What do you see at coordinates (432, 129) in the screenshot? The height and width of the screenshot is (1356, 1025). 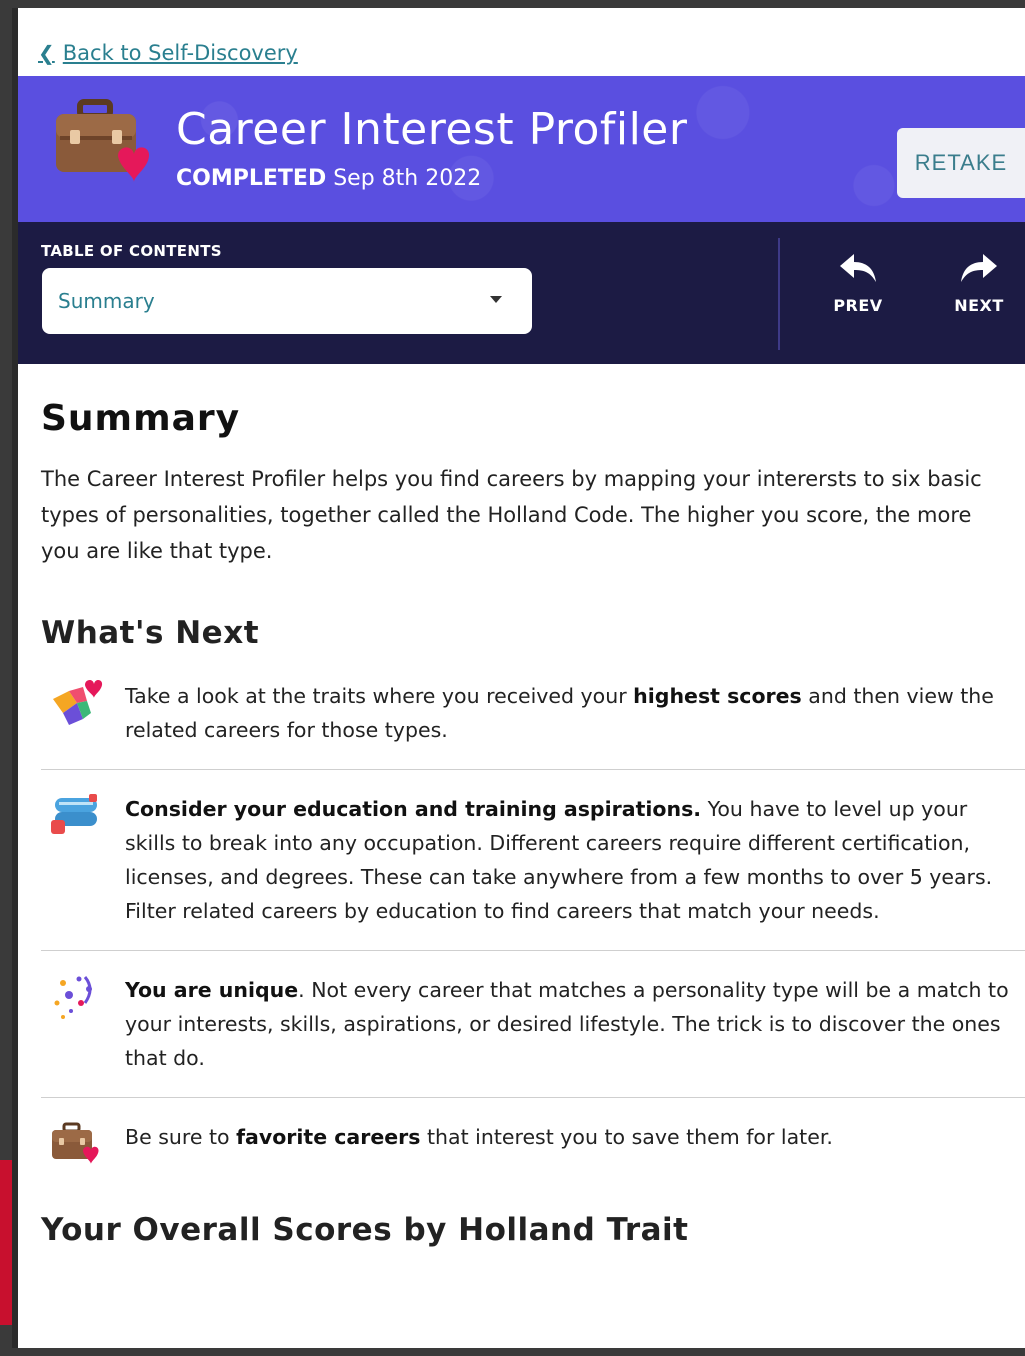 I see `page-title: Career Interest Profiler` at bounding box center [432, 129].